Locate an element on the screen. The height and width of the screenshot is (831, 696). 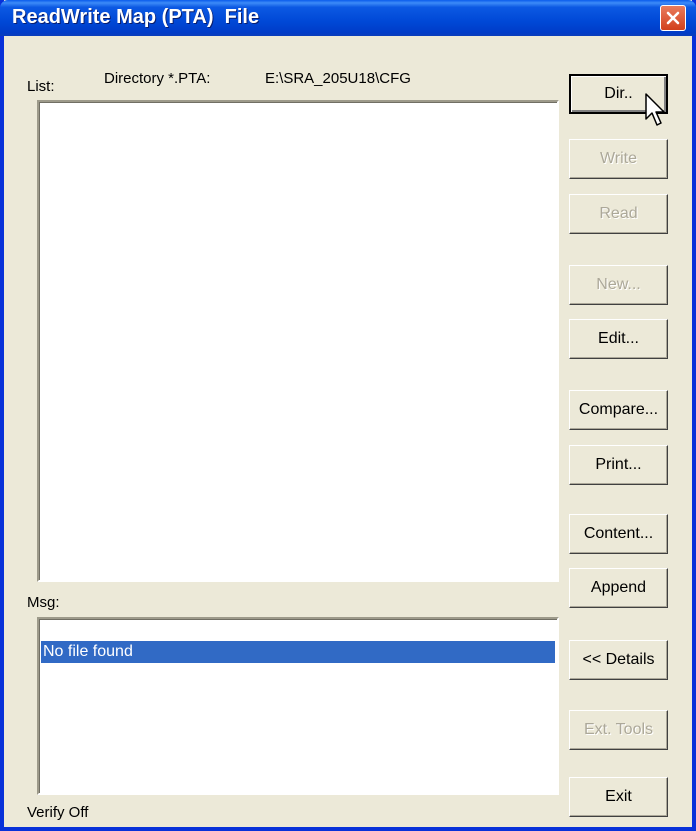
list-label: List: is located at coordinates (41, 86).